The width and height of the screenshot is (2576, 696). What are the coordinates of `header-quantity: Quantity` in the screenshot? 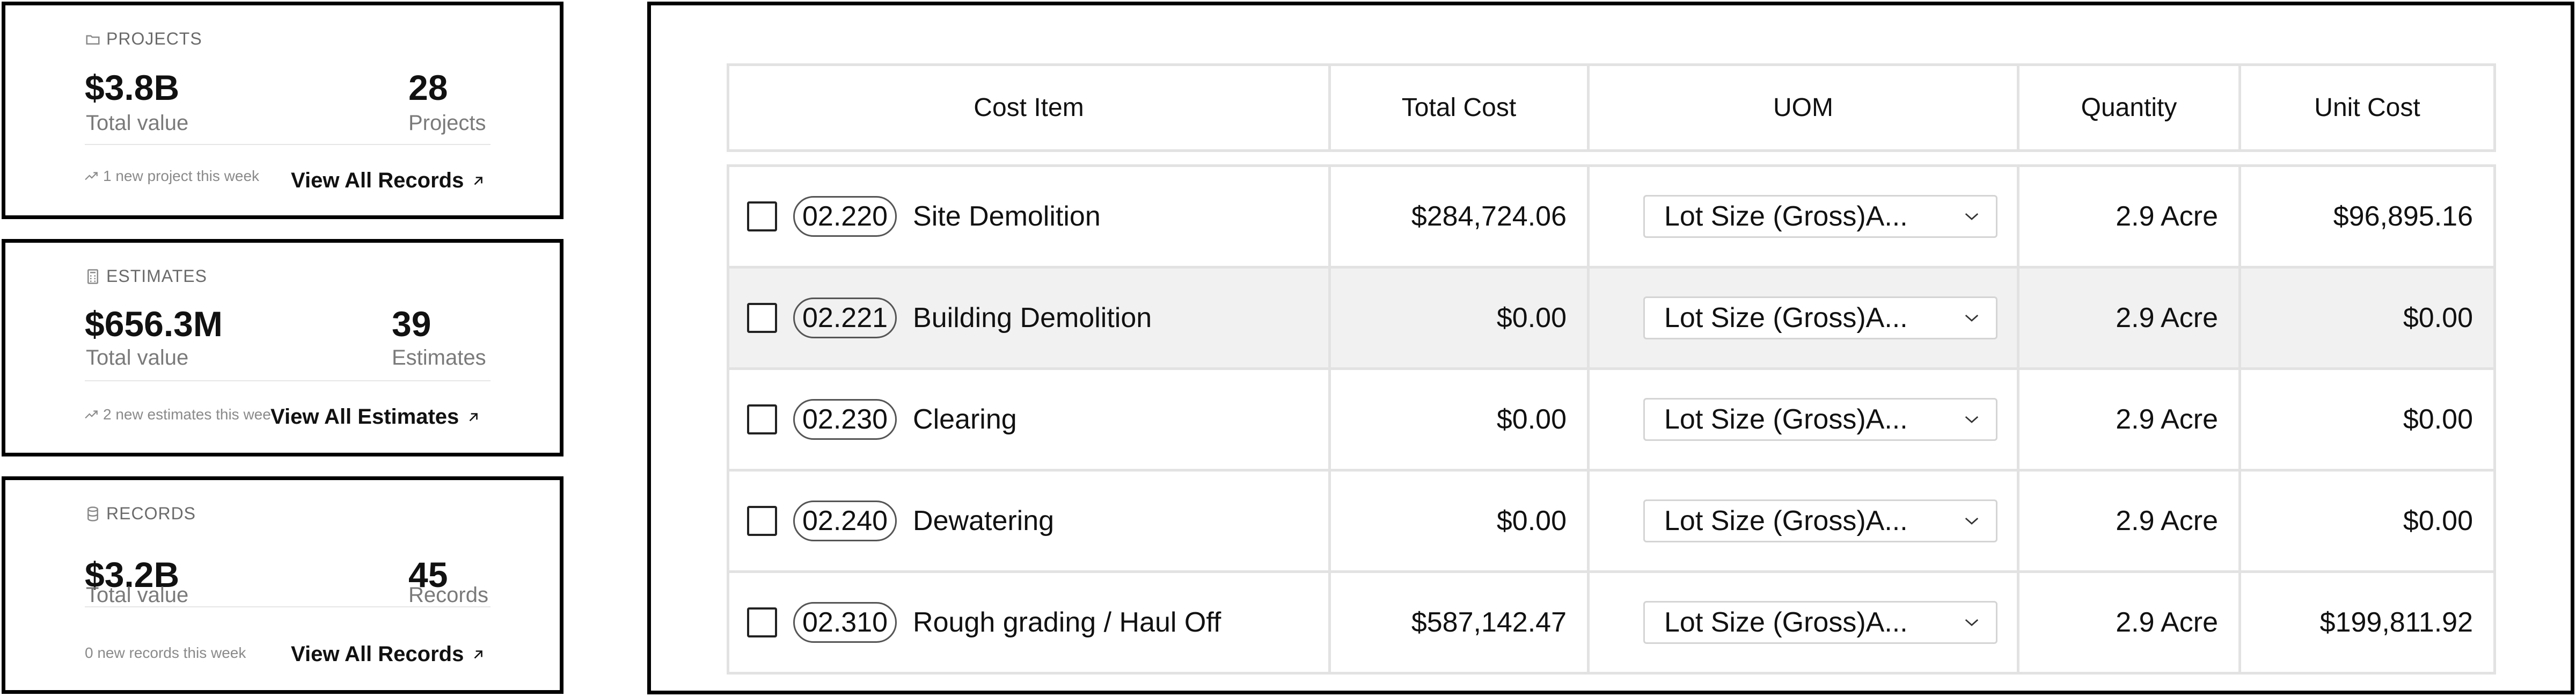 It's located at (2129, 107).